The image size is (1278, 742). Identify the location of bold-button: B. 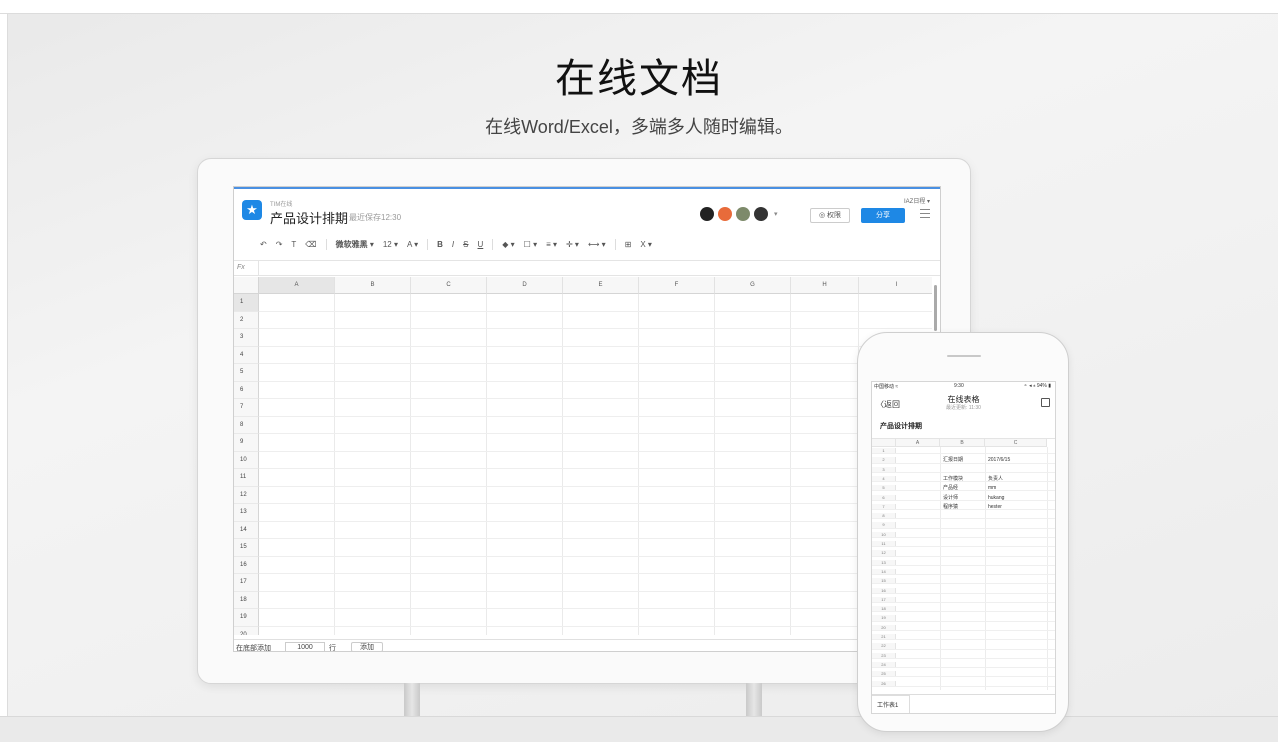
(440, 244).